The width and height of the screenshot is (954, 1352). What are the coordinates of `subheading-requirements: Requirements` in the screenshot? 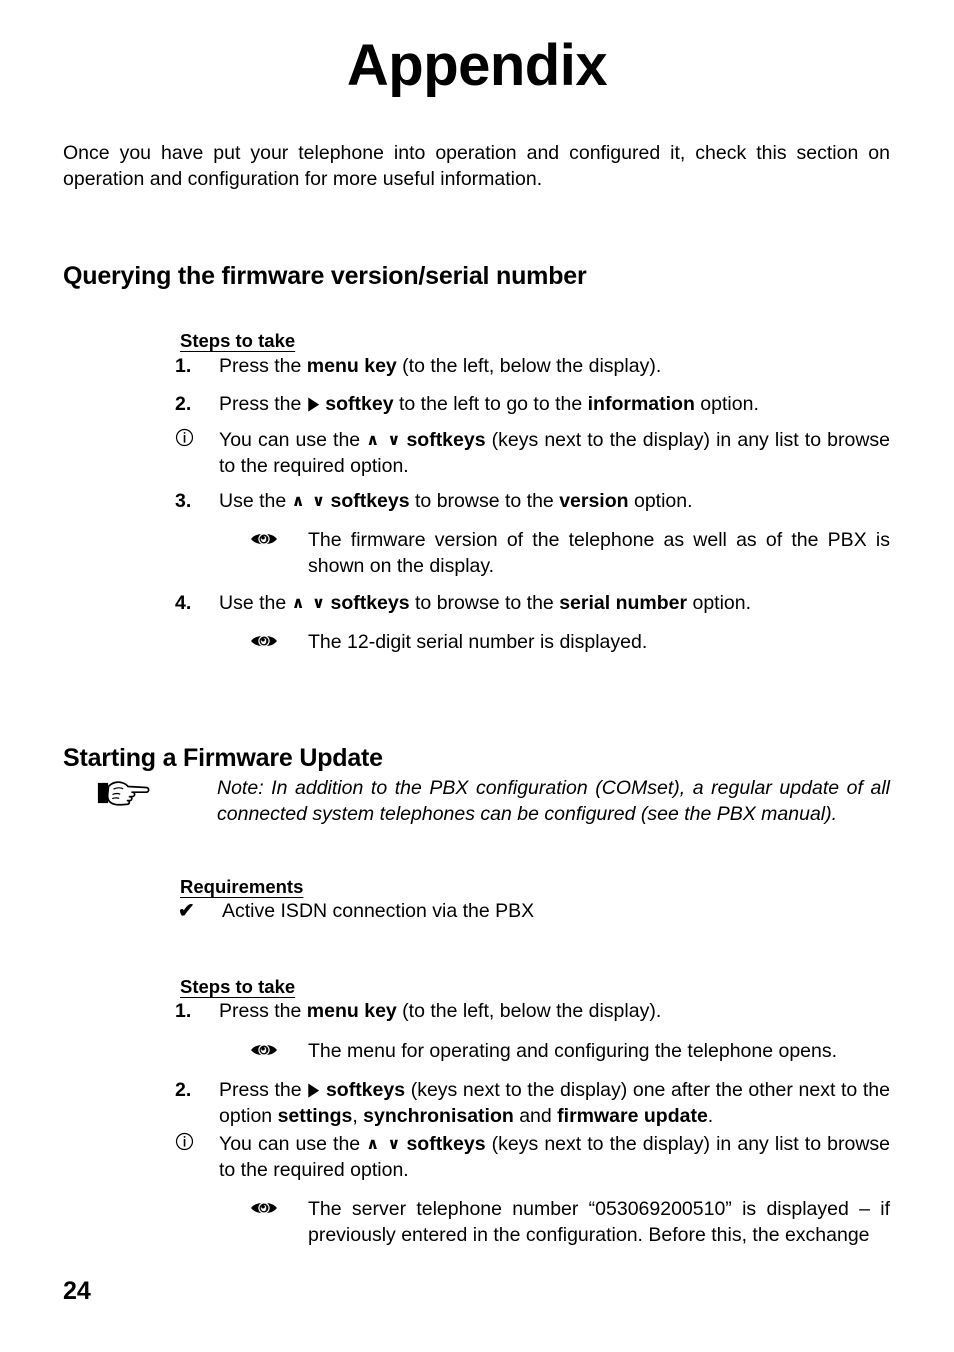 It's located at (242, 887).